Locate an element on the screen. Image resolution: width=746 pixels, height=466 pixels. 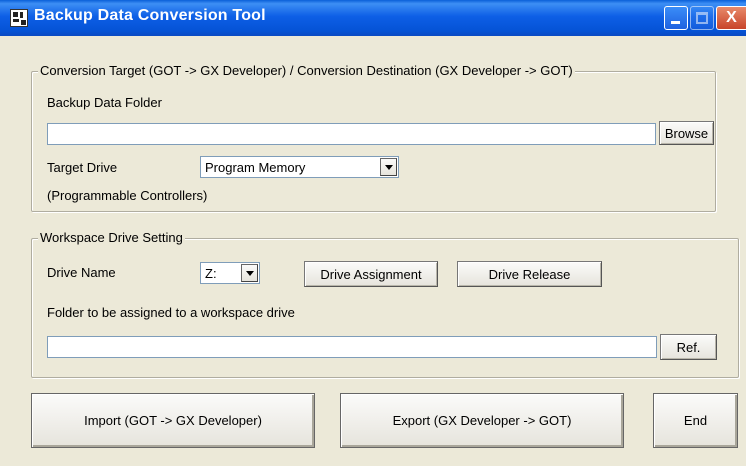
workspace-folder-input is located at coordinates (352, 347).